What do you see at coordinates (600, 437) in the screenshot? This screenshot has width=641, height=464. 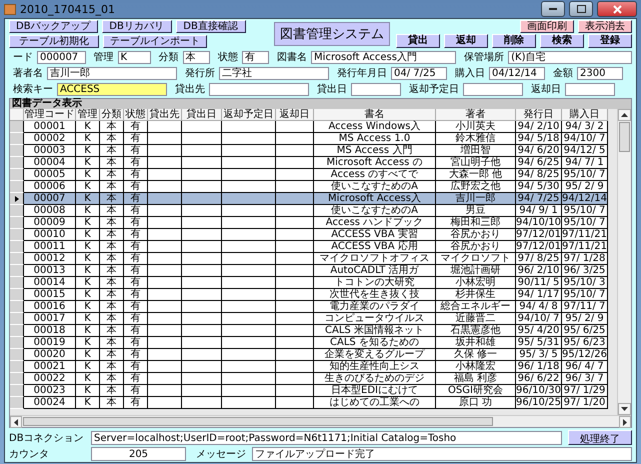 I see `finish-button: 処理終了` at bounding box center [600, 437].